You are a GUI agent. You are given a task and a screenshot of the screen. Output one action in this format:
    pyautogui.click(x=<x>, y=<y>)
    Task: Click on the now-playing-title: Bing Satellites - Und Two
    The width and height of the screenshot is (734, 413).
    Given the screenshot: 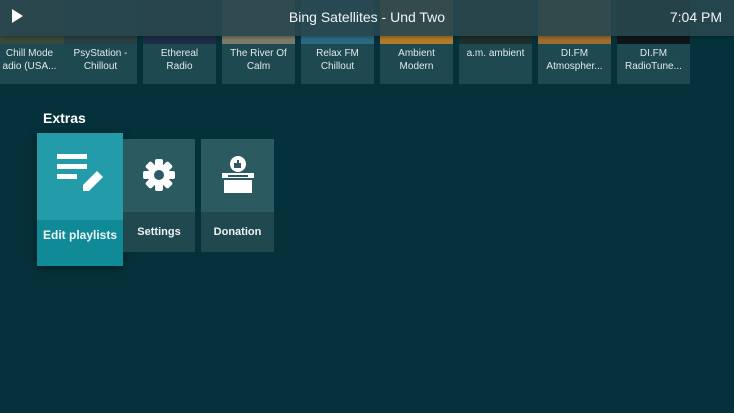 What is the action you would take?
    pyautogui.click(x=367, y=17)
    